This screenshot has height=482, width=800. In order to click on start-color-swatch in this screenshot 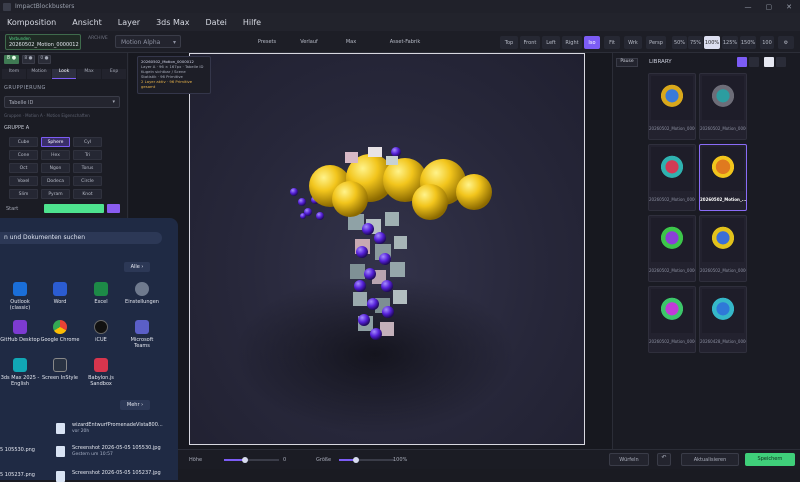, I will do `click(74, 208)`.